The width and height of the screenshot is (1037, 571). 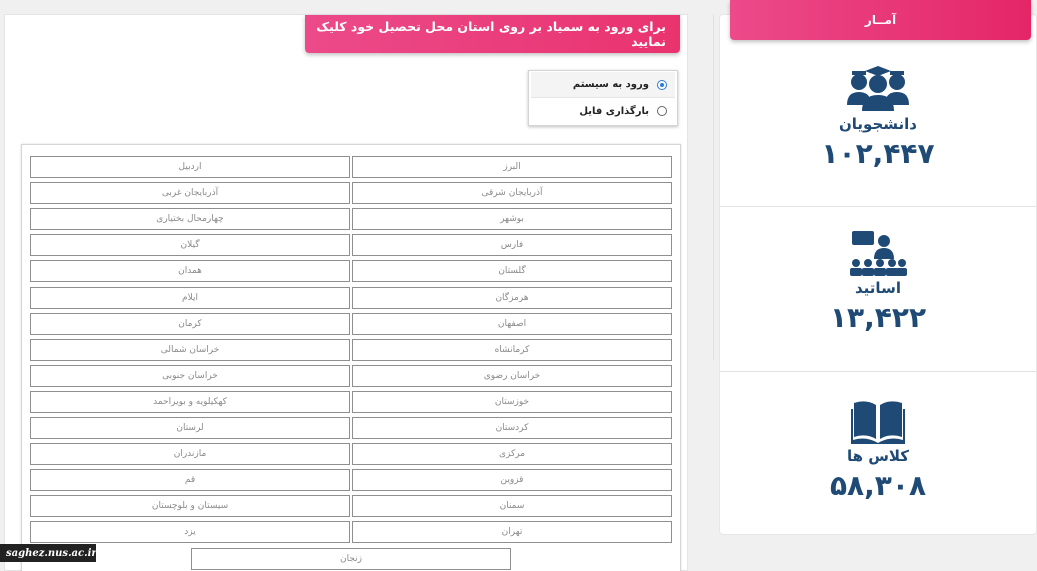 I want to click on province-button: کرمان, so click(x=190, y=323).